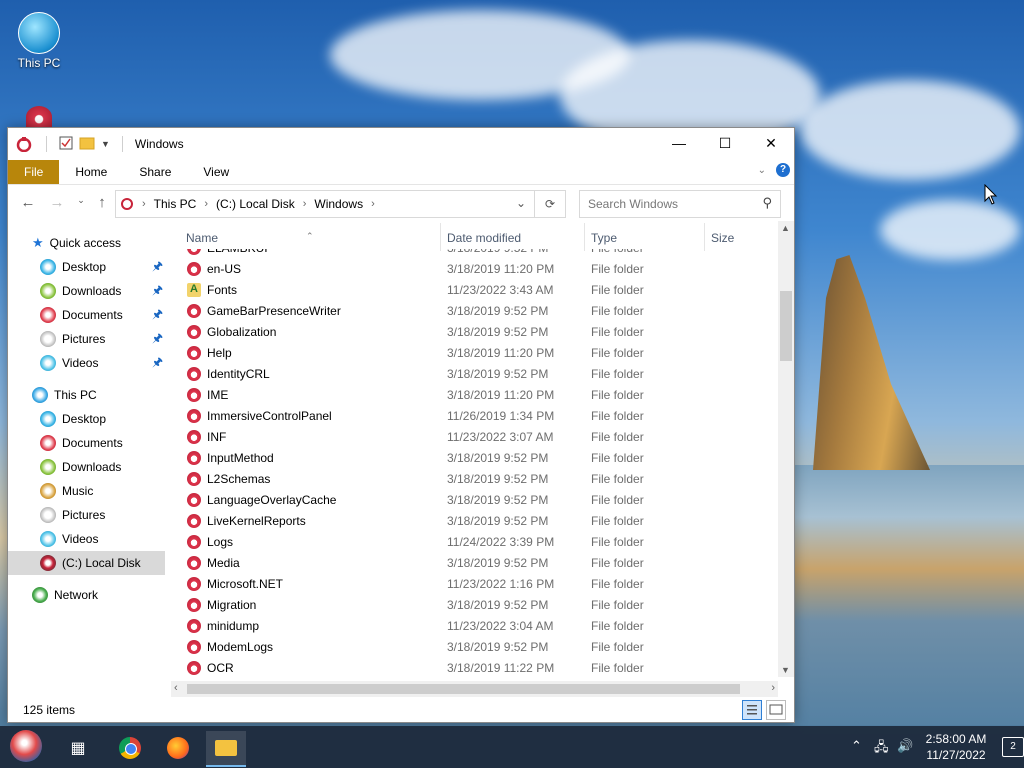 This screenshot has width=1024, height=768. Describe the element at coordinates (110, 395) in the screenshot. I see `nav-this-pc: This PC` at that location.